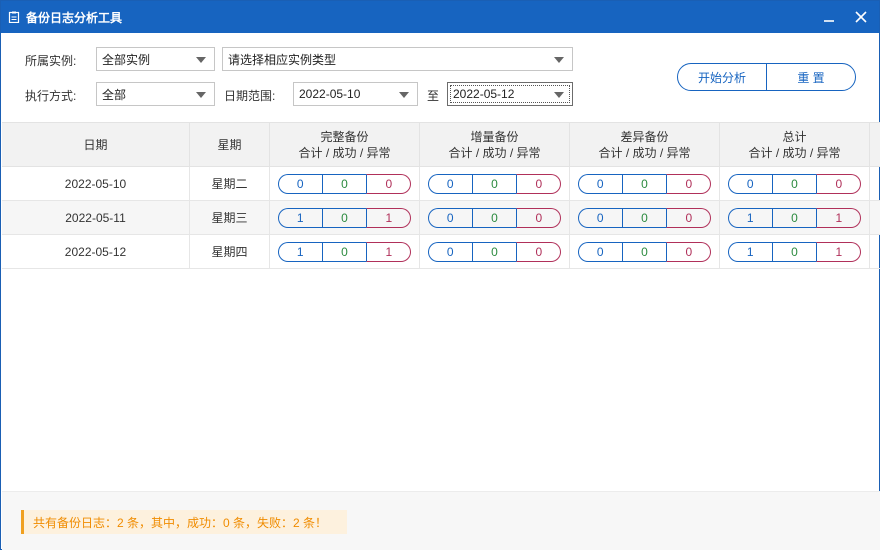  What do you see at coordinates (114, 94) in the screenshot?
I see `mode-select-value: 全部` at bounding box center [114, 94].